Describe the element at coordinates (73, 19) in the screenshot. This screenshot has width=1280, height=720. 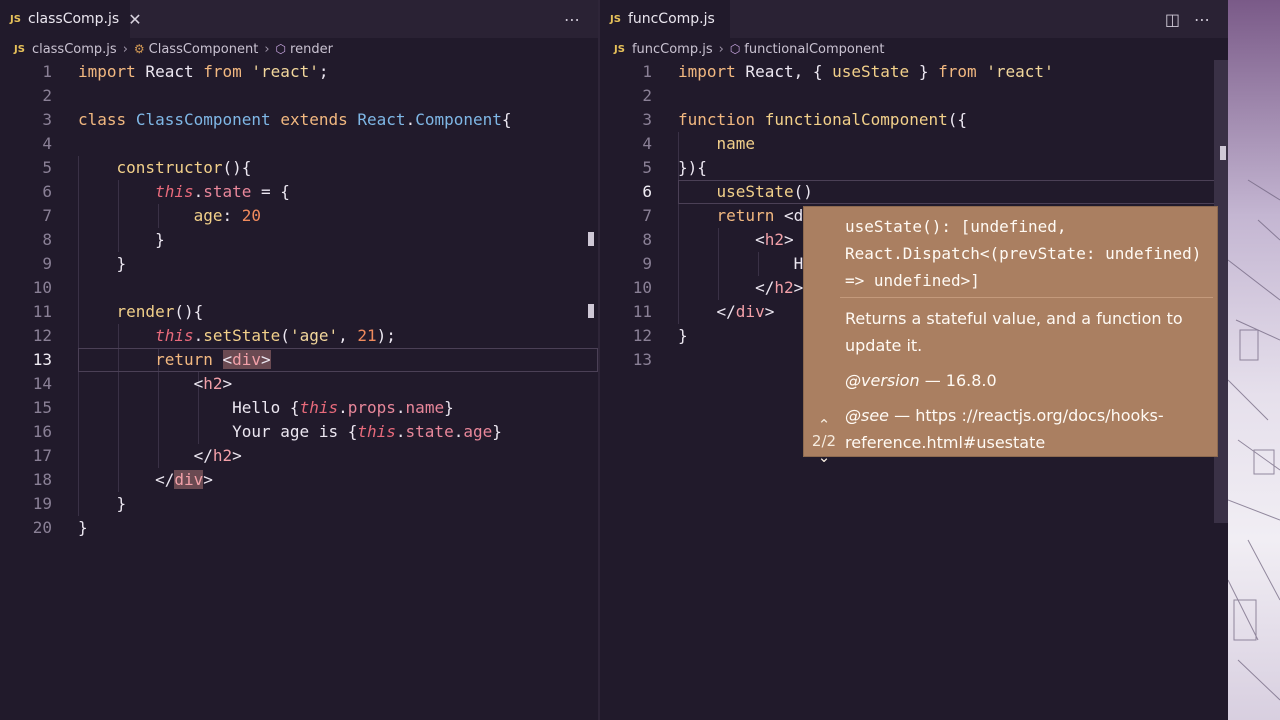
I see `tab-filename: classComp.js` at that location.